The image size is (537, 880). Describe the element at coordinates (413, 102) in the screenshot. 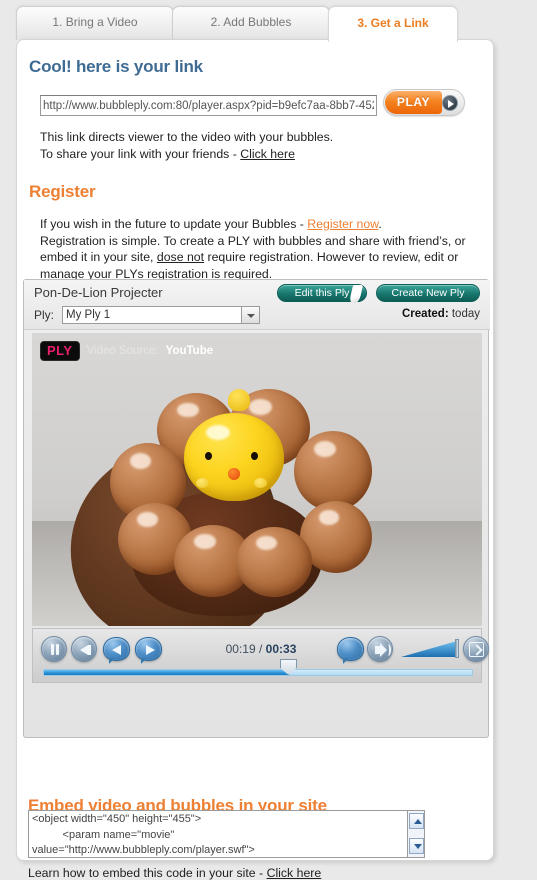

I see `play-button-label: PLAY` at that location.